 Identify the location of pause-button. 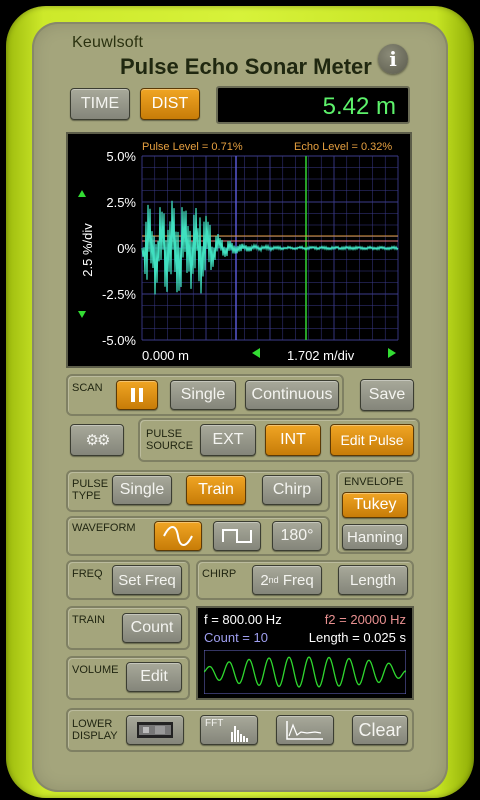
(137, 395).